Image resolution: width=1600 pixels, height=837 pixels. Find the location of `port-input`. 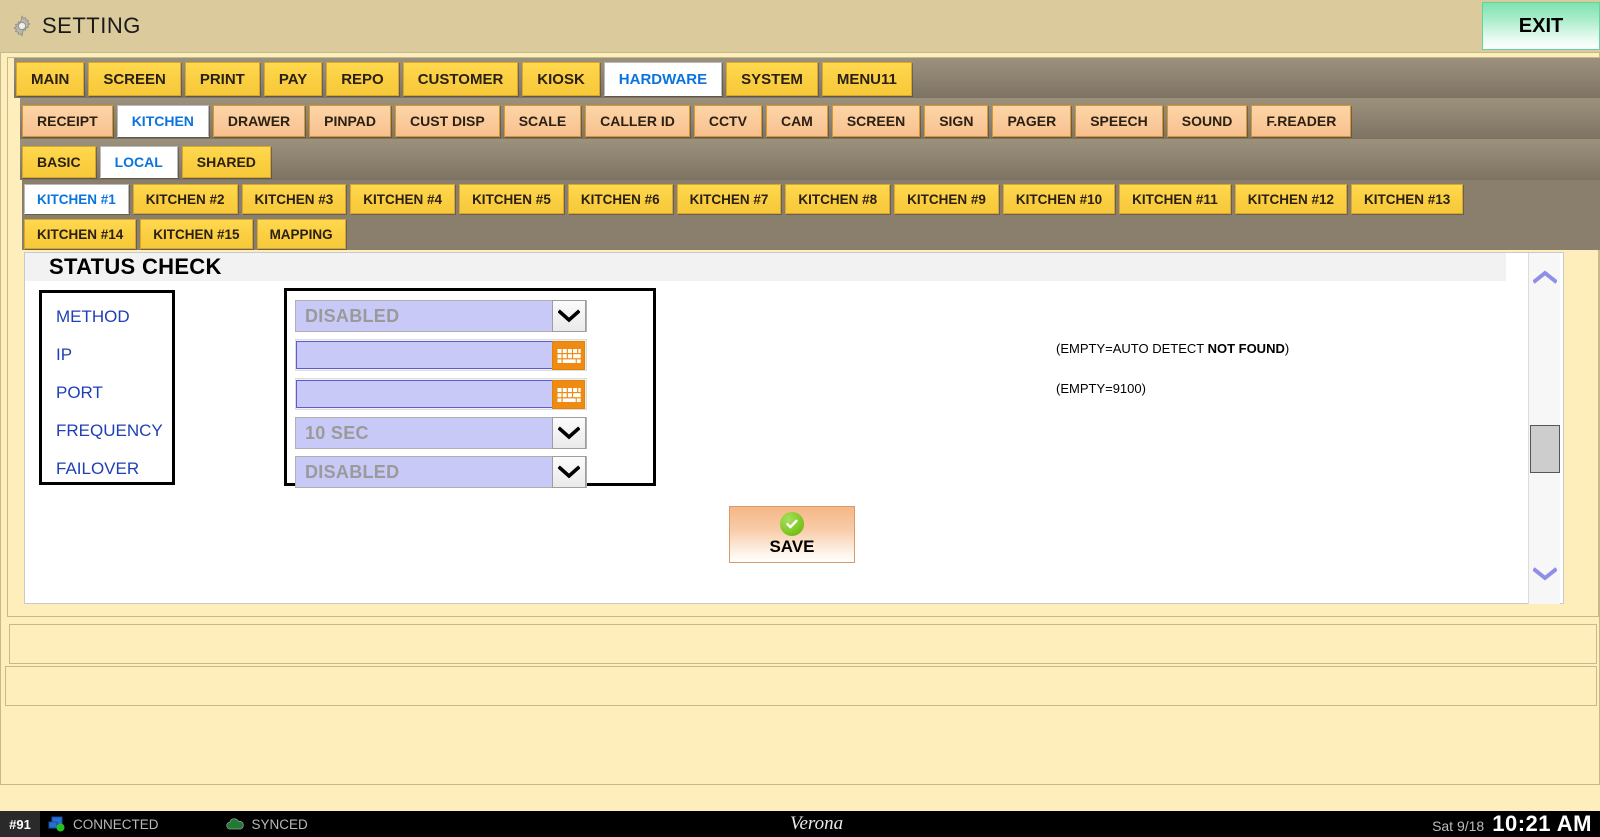

port-input is located at coordinates (424, 394).